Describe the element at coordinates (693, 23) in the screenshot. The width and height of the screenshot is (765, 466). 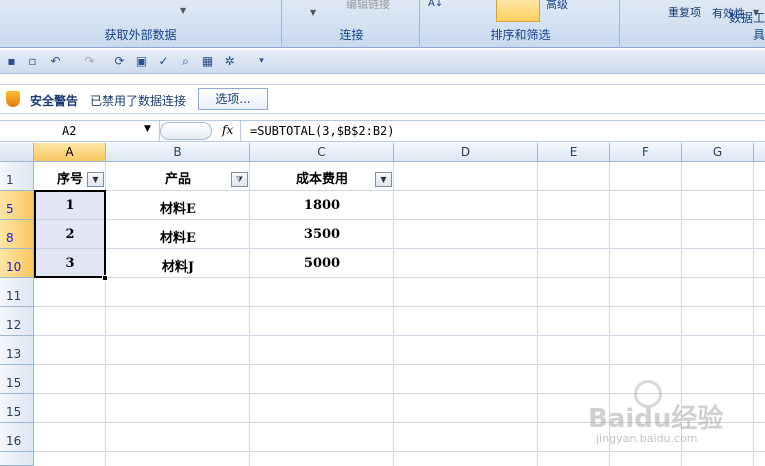
I see `ribbon-group-data-tools: 重复项 有效性 ▼ 数据工具` at that location.